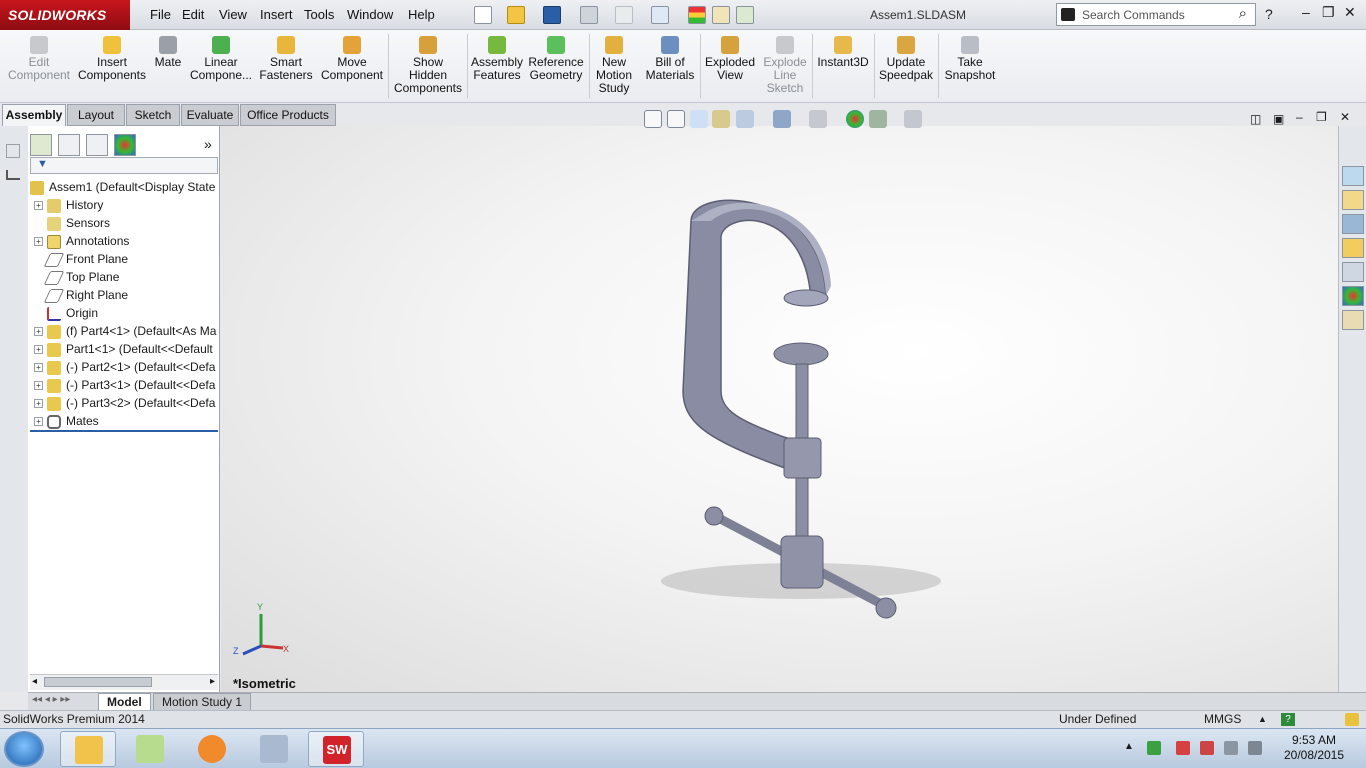 This screenshot has height=768, width=1366. What do you see at coordinates (721, 15) in the screenshot?
I see `file-properties-icon` at bounding box center [721, 15].